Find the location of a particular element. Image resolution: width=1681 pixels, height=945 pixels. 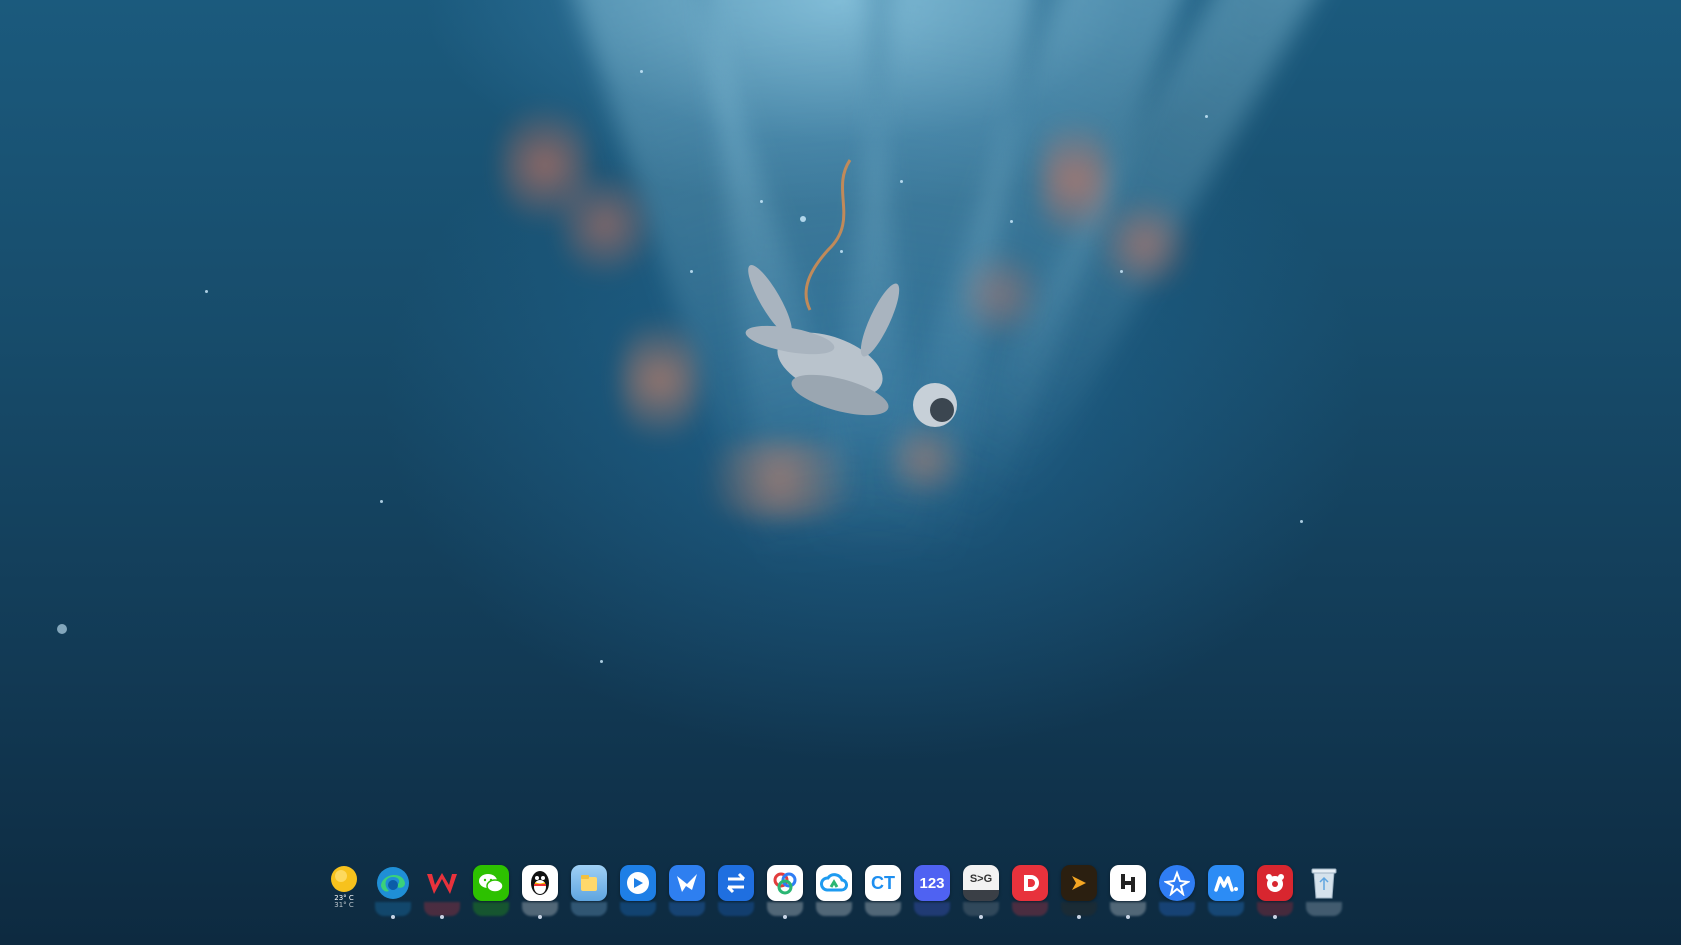

dock-app-blue-circle is located at coordinates (638, 892).